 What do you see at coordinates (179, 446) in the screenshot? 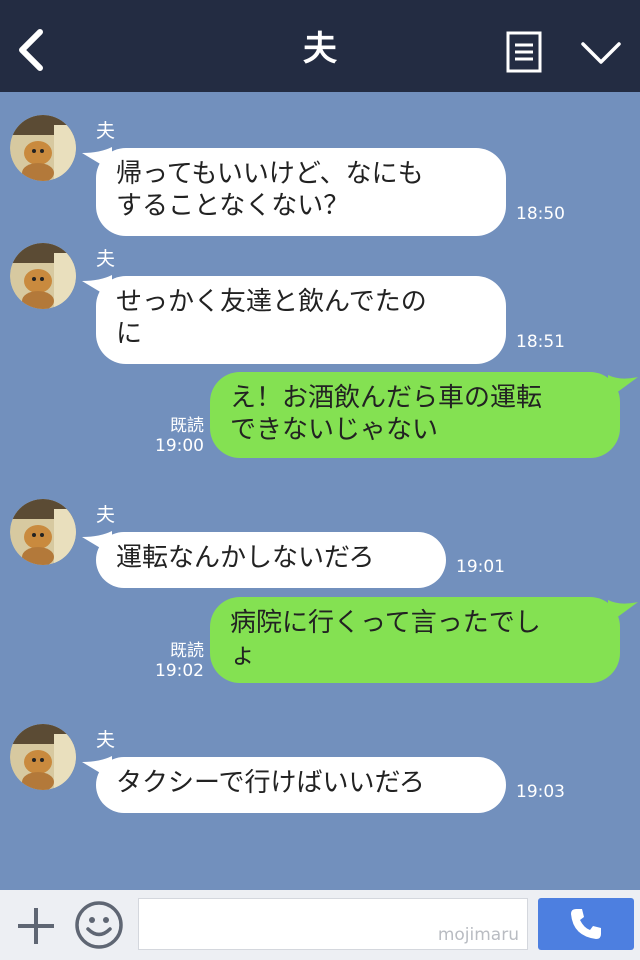
I see `timestamp: 19:00` at bounding box center [179, 446].